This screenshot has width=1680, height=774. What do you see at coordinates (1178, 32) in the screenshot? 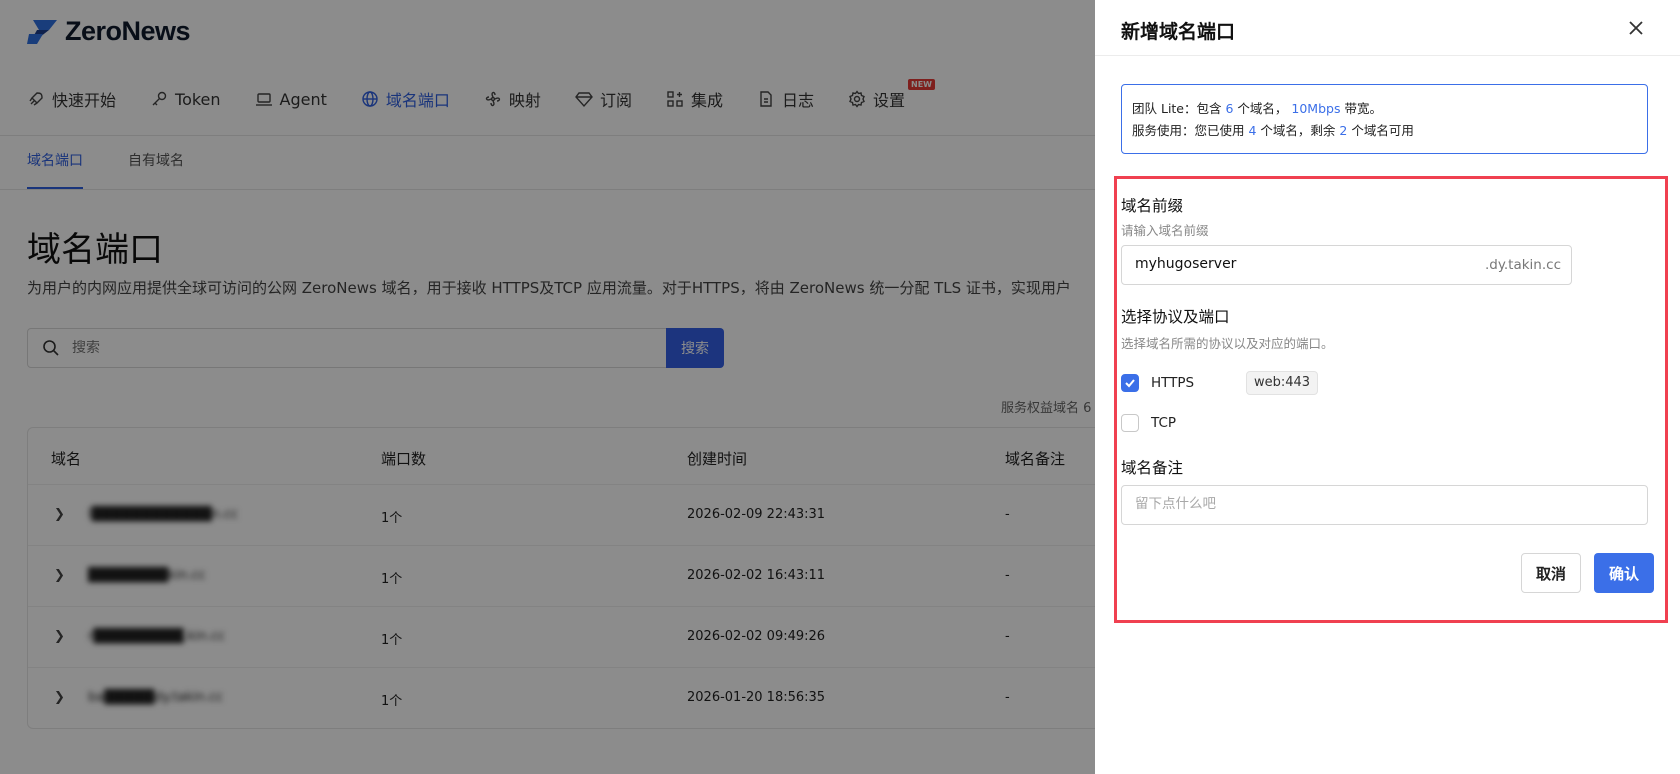
I see `drawer-title: 新增域名端口` at bounding box center [1178, 32].